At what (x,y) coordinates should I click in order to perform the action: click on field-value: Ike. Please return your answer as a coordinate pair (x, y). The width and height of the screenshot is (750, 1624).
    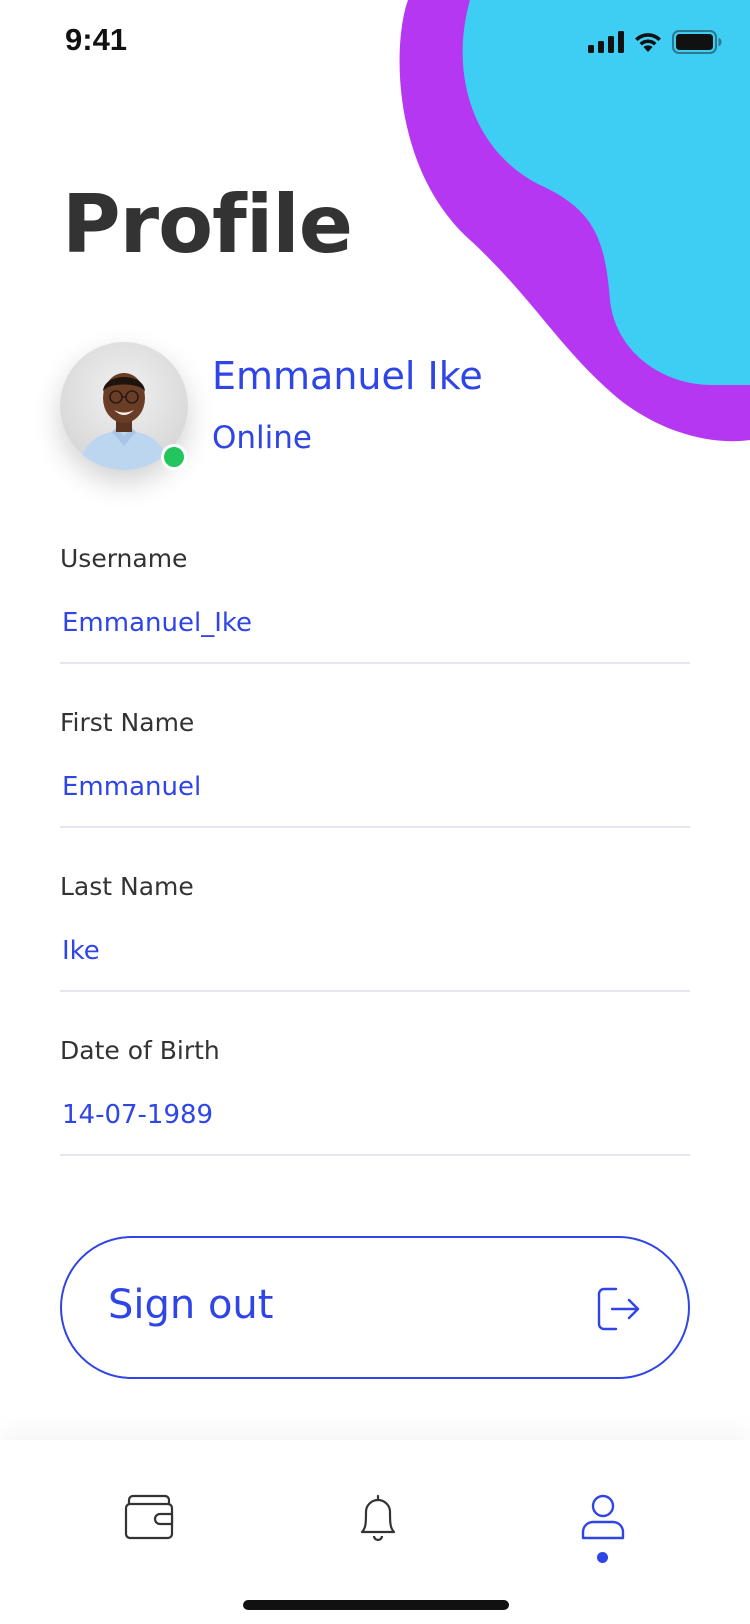
    Looking at the image, I should click on (81, 951).